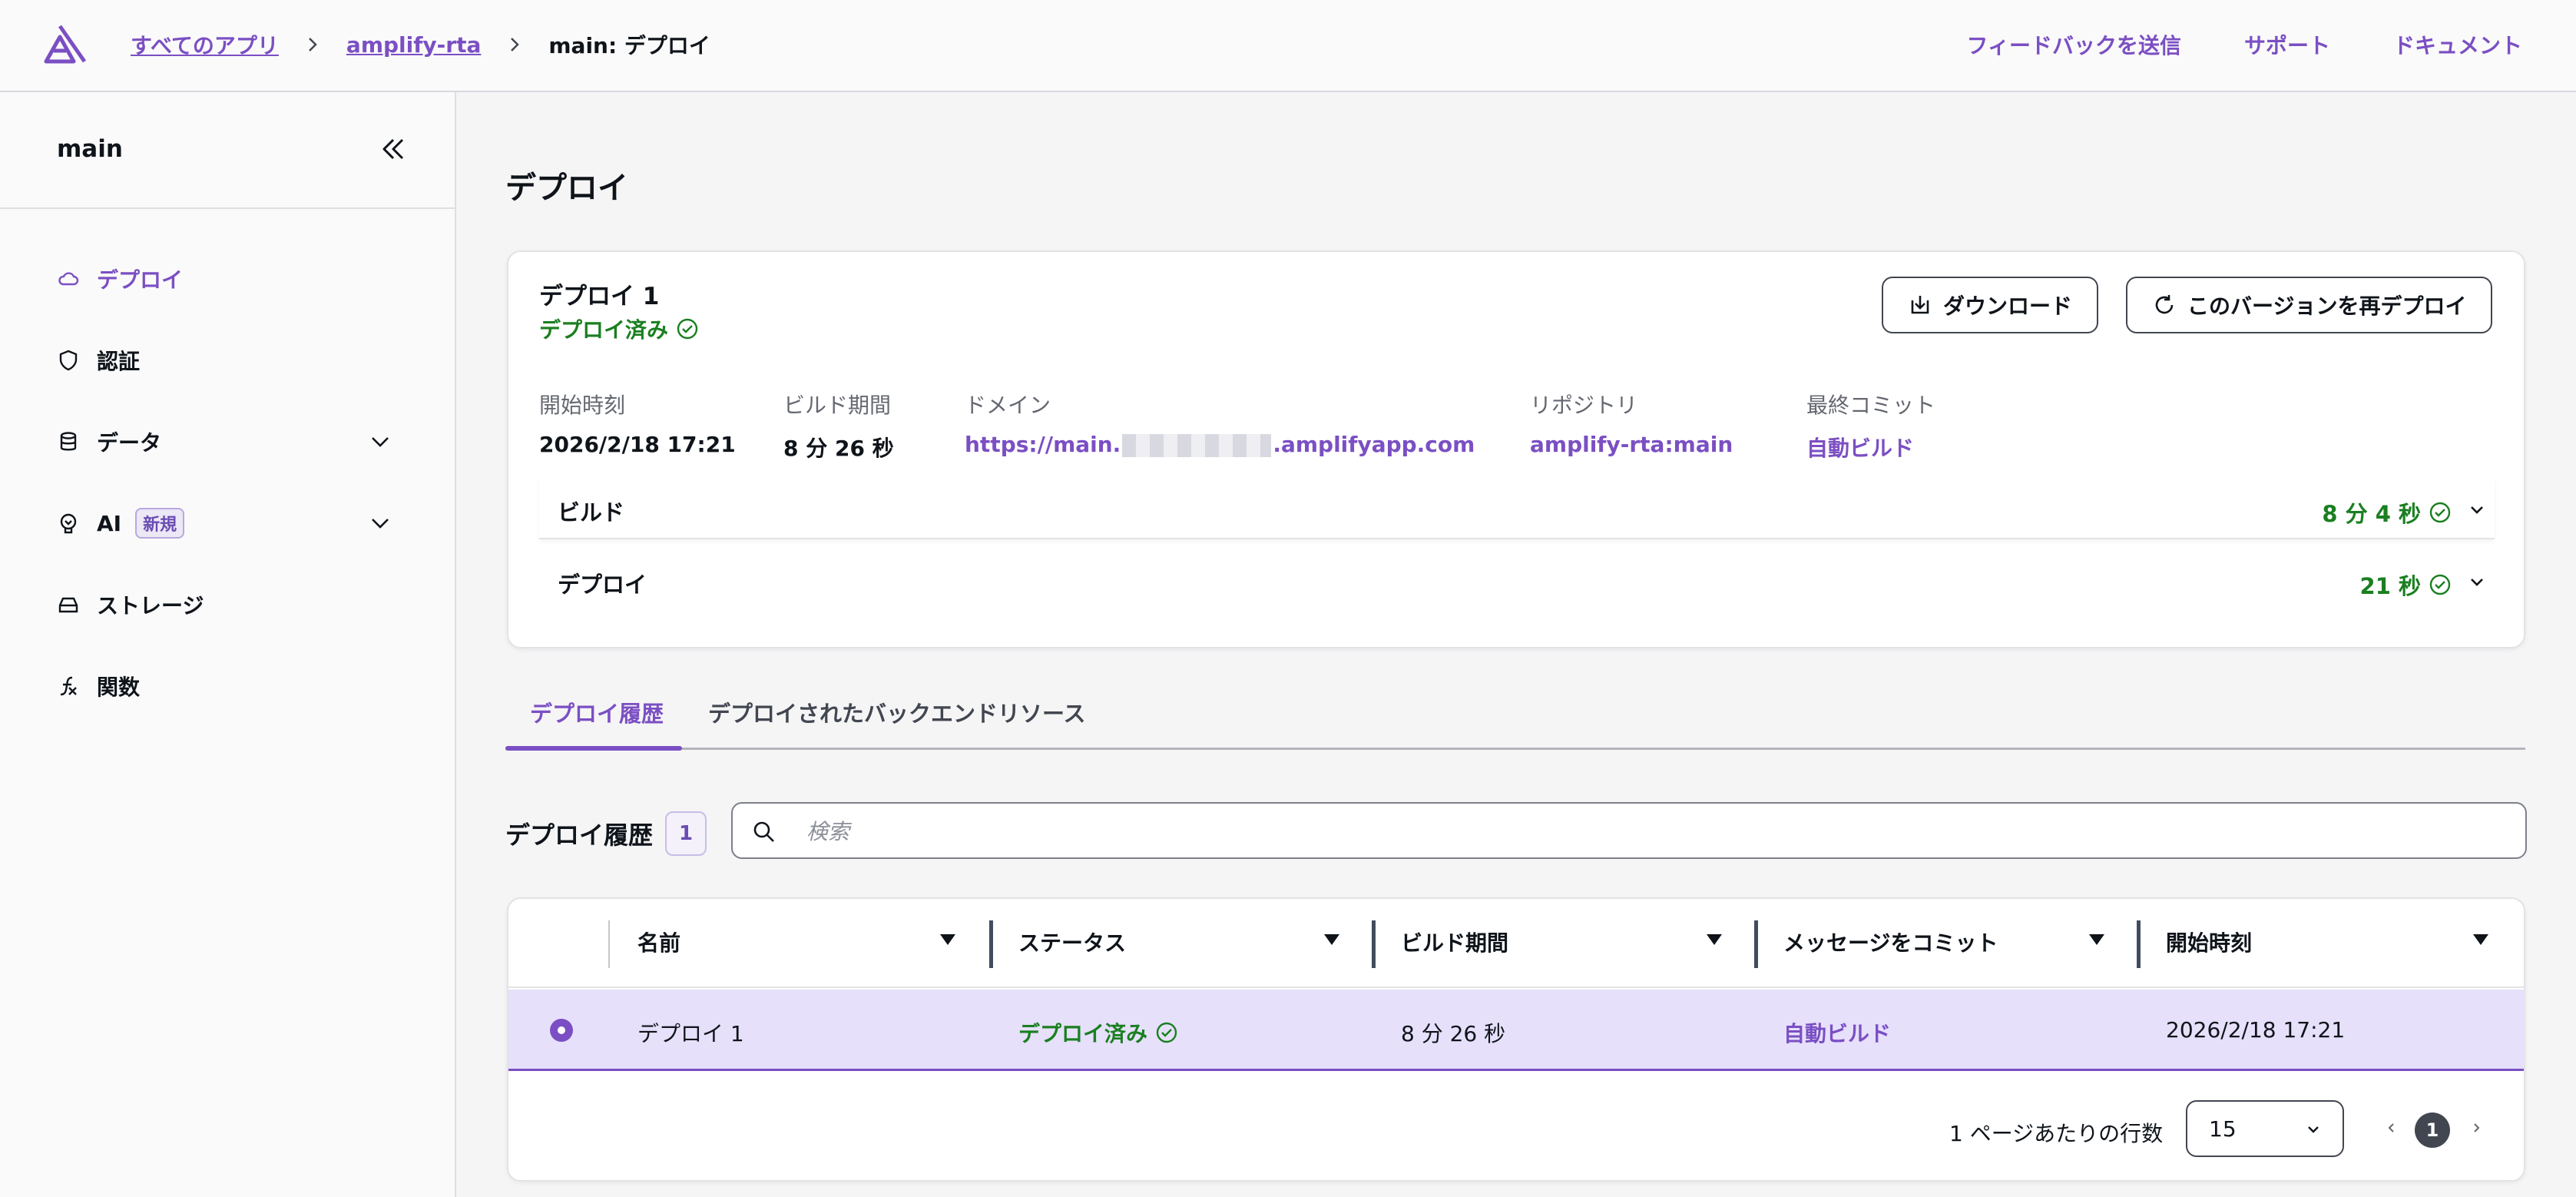 The width and height of the screenshot is (2576, 1197). Describe the element at coordinates (140, 280) in the screenshot. I see `sidebar-item-label: デプロイ` at that location.